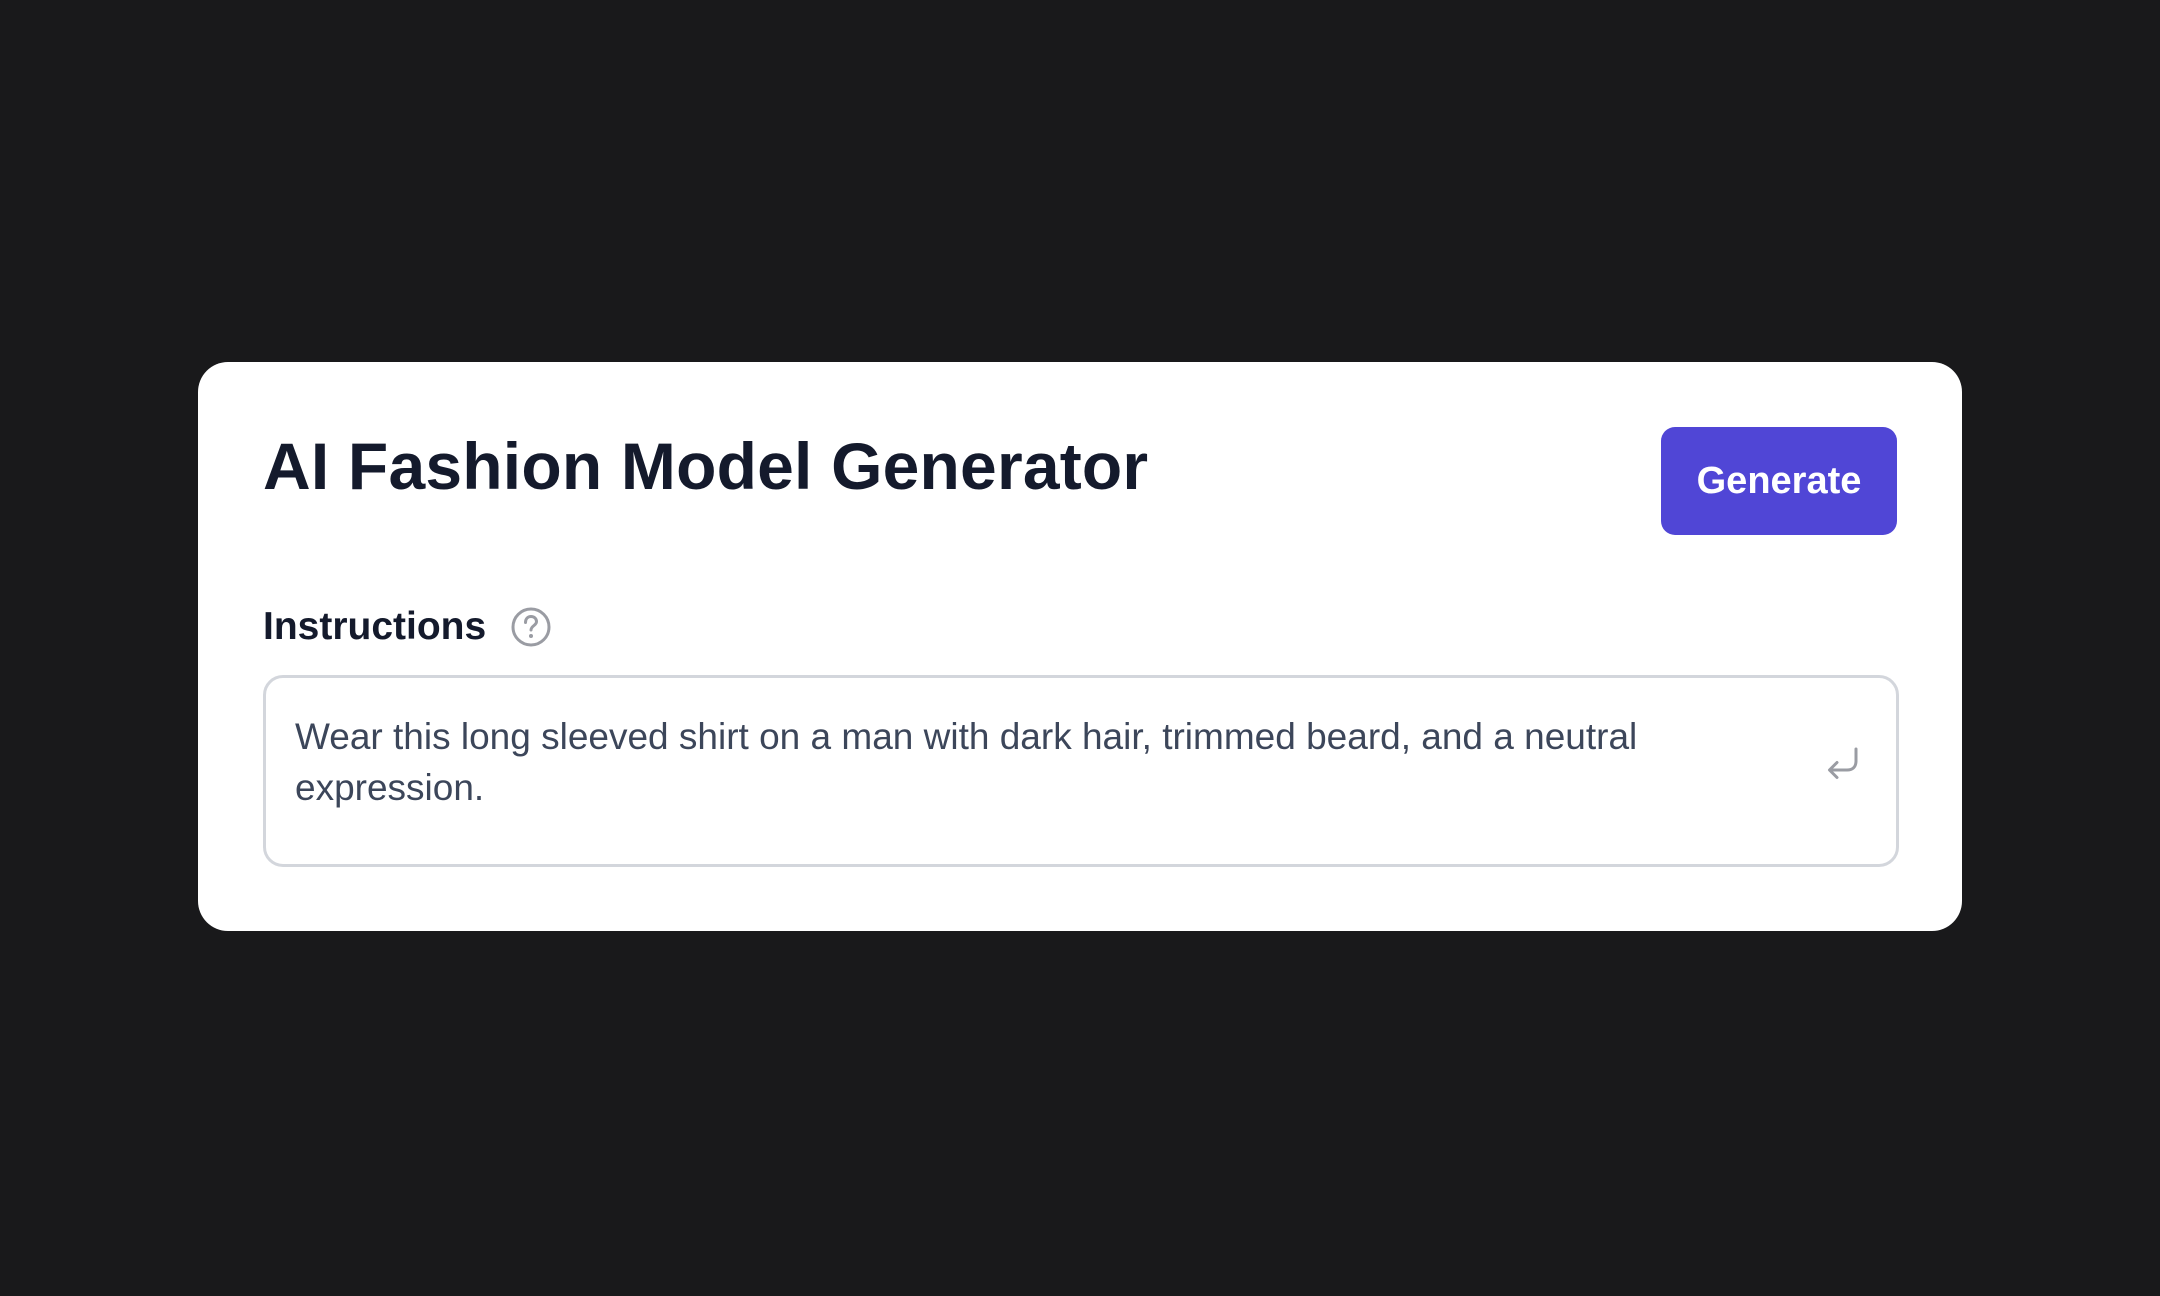 Image resolution: width=2160 pixels, height=1296 pixels. Describe the element at coordinates (375, 626) in the screenshot. I see `instructions-label: Instructions` at that location.